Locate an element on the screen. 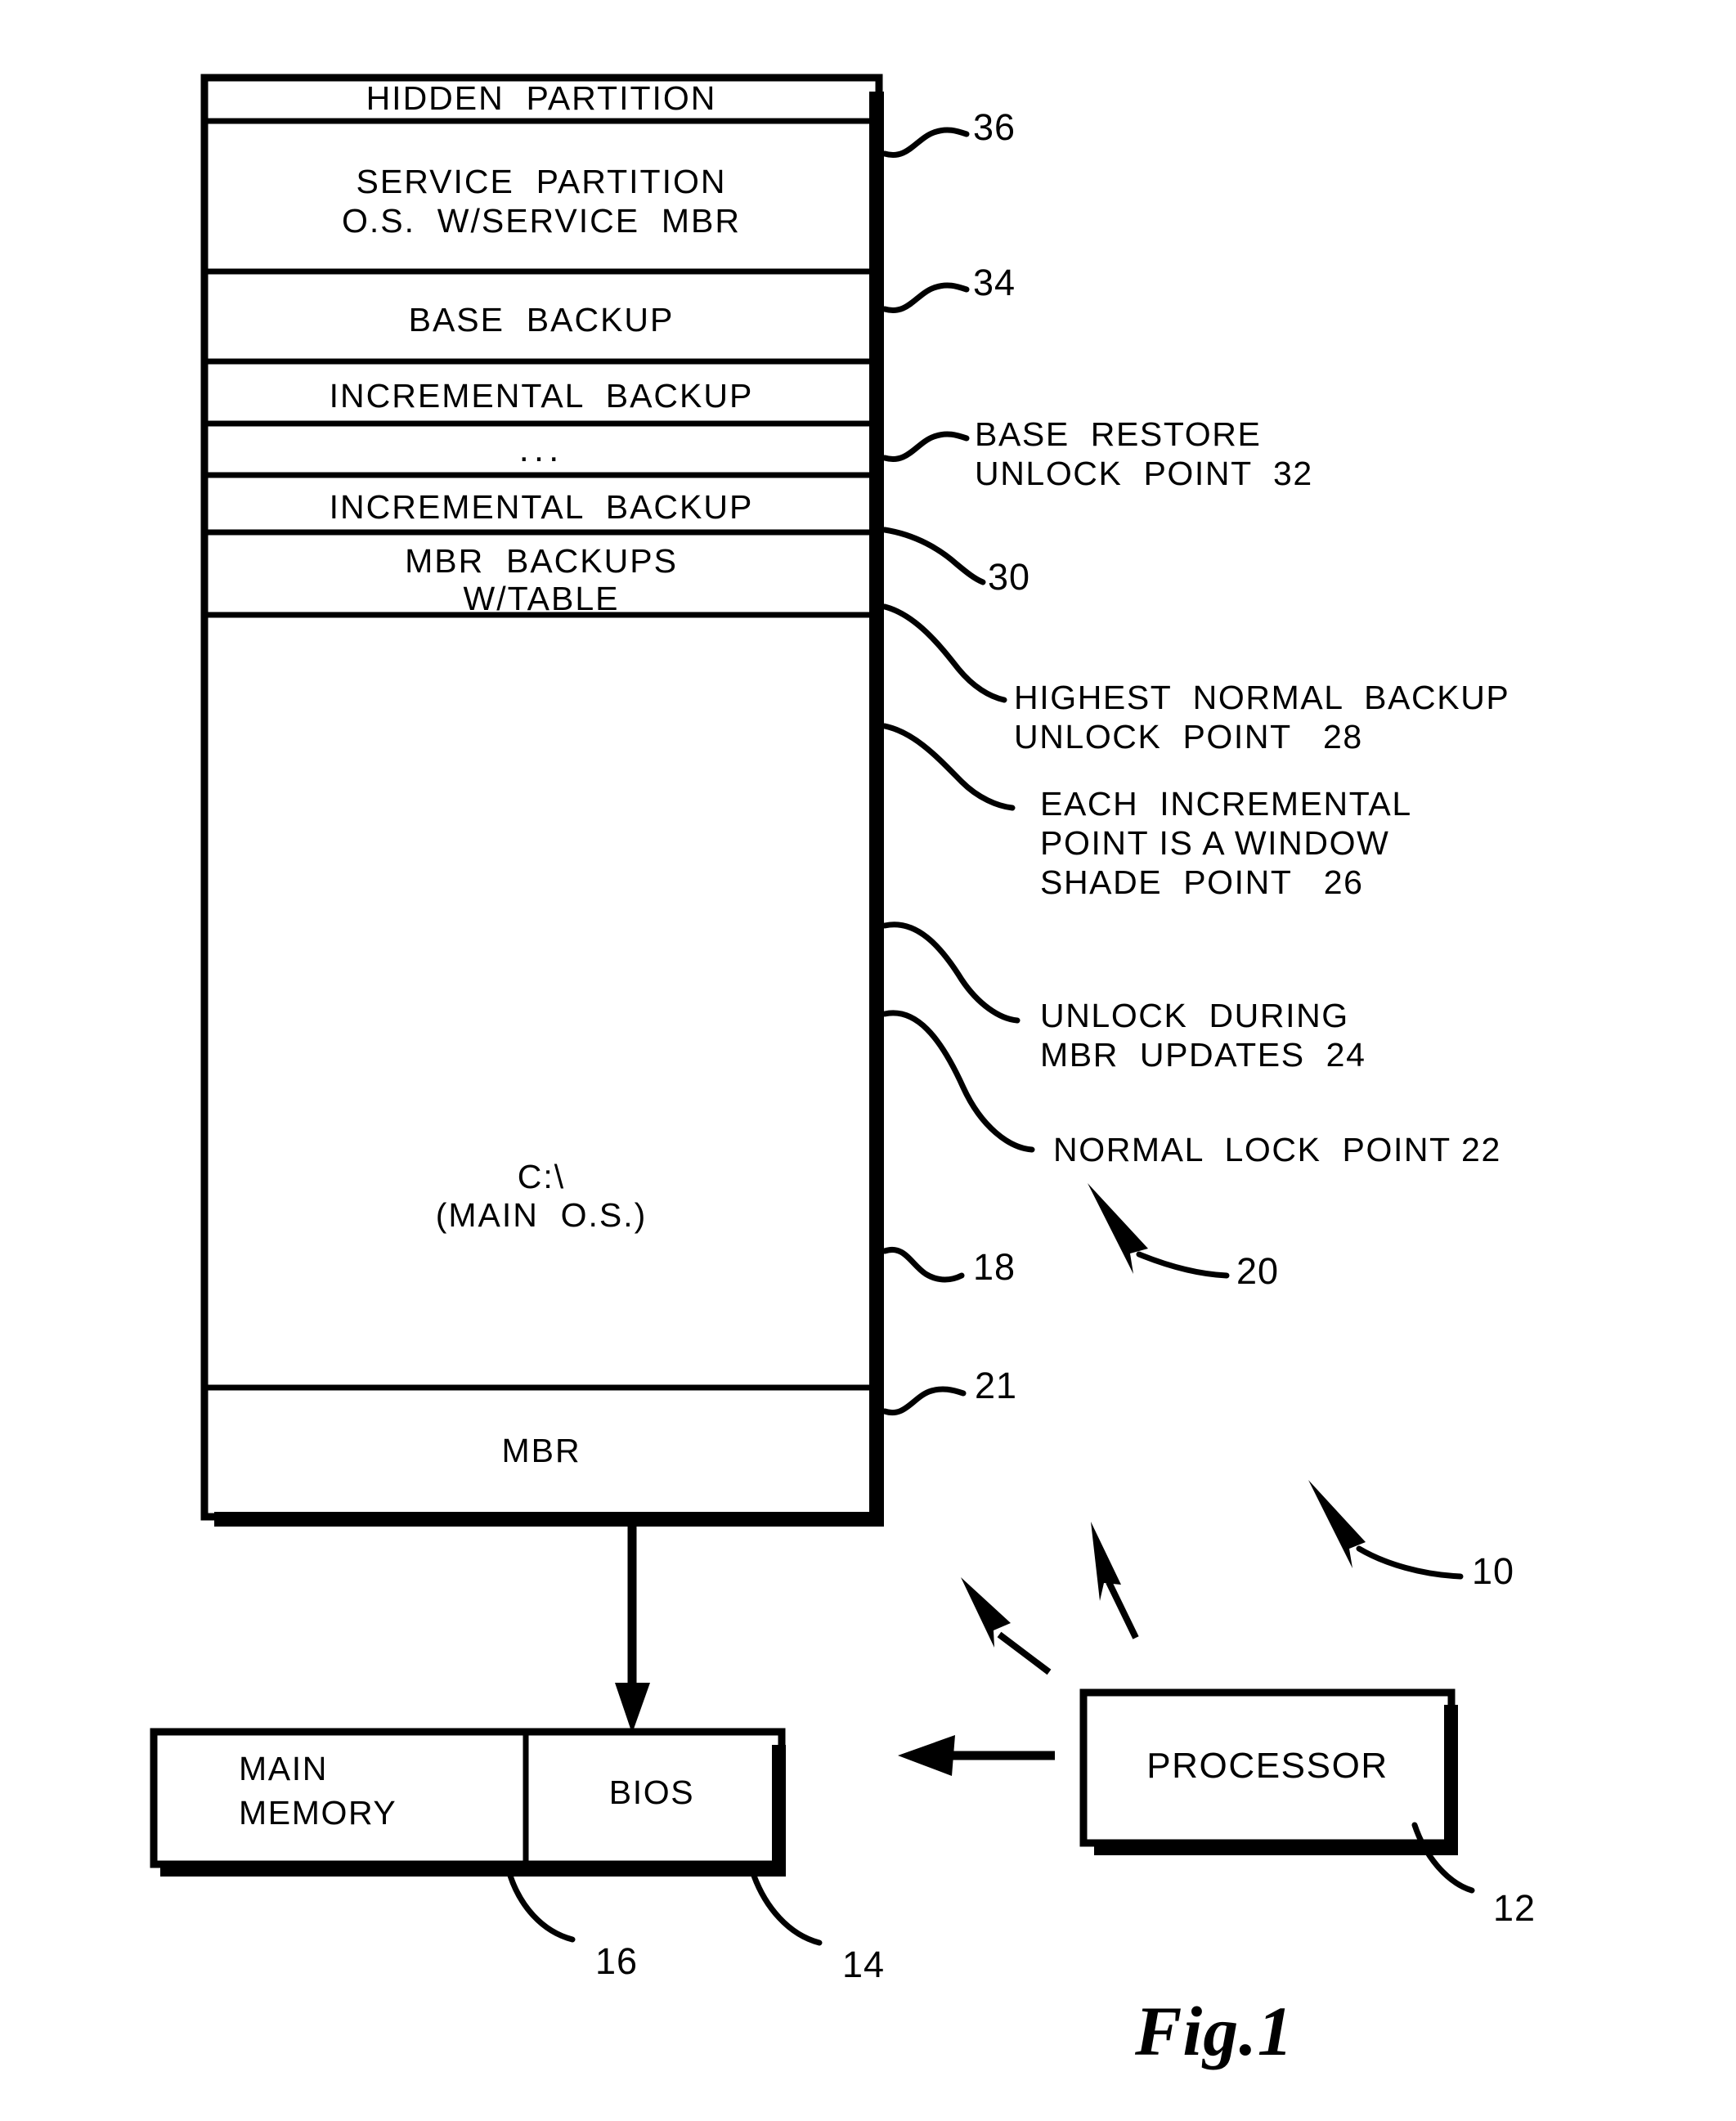  callout-highest-normal-line2: UNLOCK POINT 28 is located at coordinates (1188, 737).